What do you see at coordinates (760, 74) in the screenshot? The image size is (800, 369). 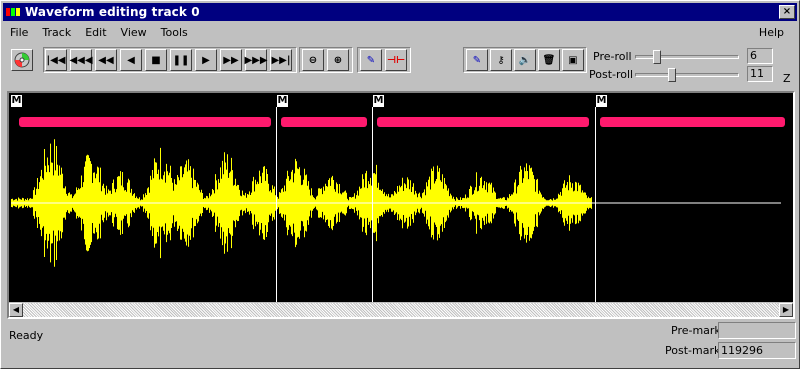 I see `postroll-value: 11` at bounding box center [760, 74].